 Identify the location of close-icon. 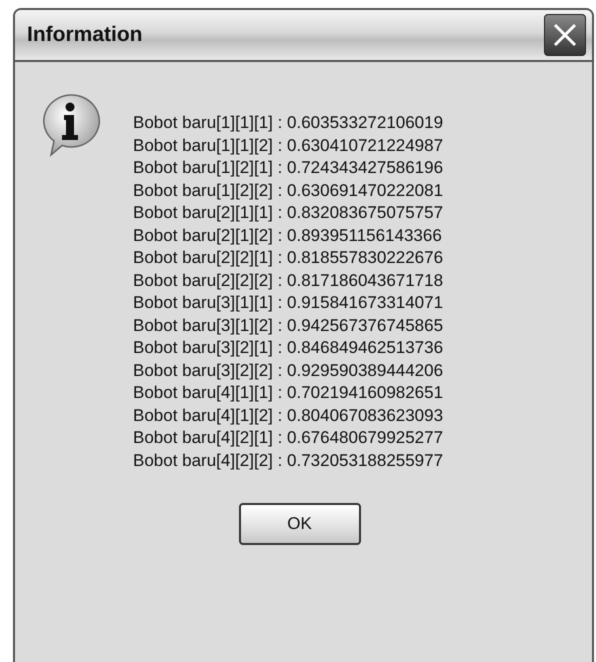
(565, 35).